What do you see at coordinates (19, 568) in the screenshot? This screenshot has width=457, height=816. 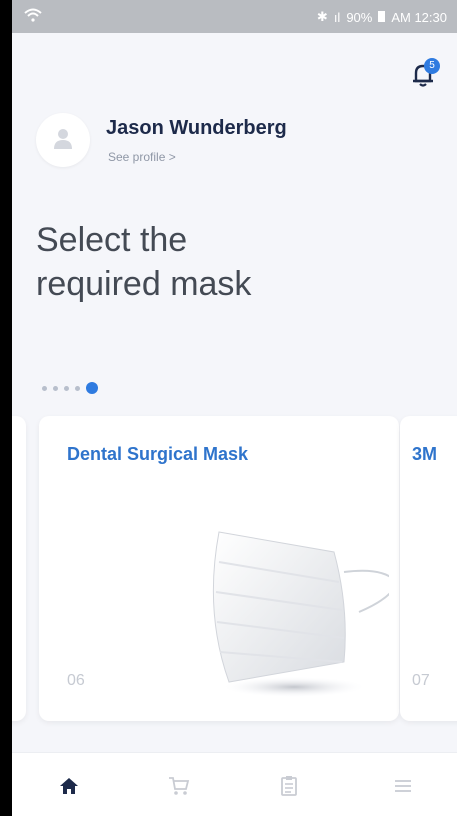 I see `mask-card-previous` at bounding box center [19, 568].